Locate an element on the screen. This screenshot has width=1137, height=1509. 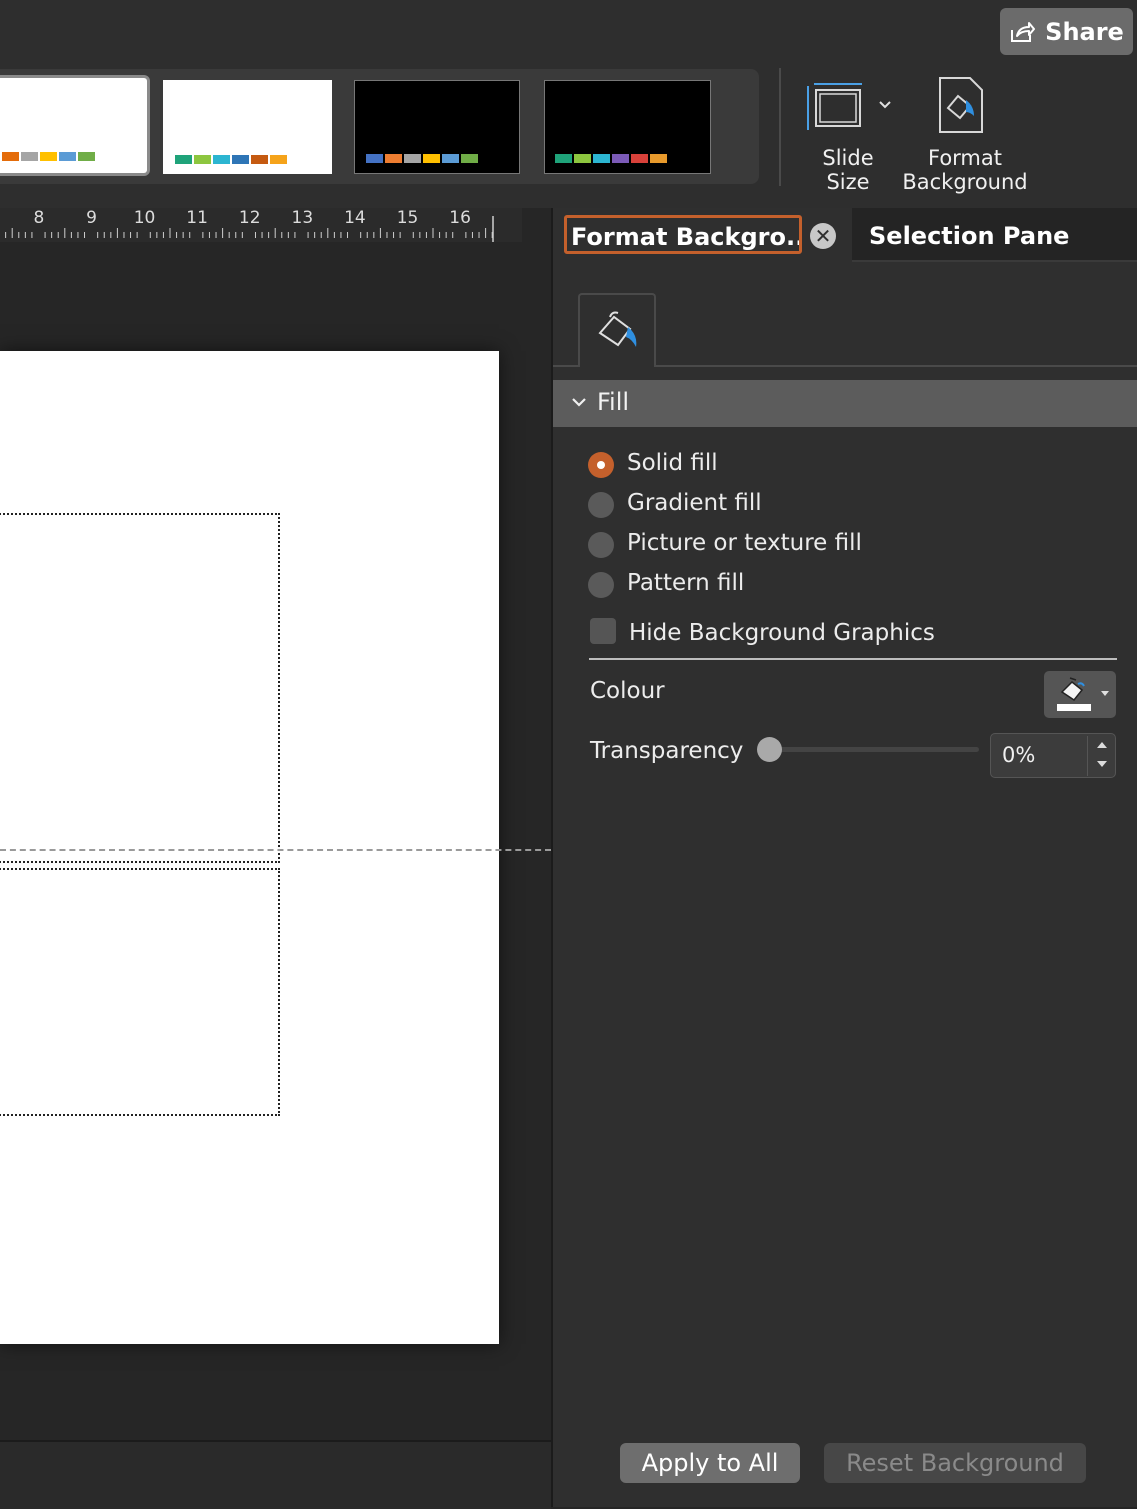
ruler-number: 9 is located at coordinates (91, 218).